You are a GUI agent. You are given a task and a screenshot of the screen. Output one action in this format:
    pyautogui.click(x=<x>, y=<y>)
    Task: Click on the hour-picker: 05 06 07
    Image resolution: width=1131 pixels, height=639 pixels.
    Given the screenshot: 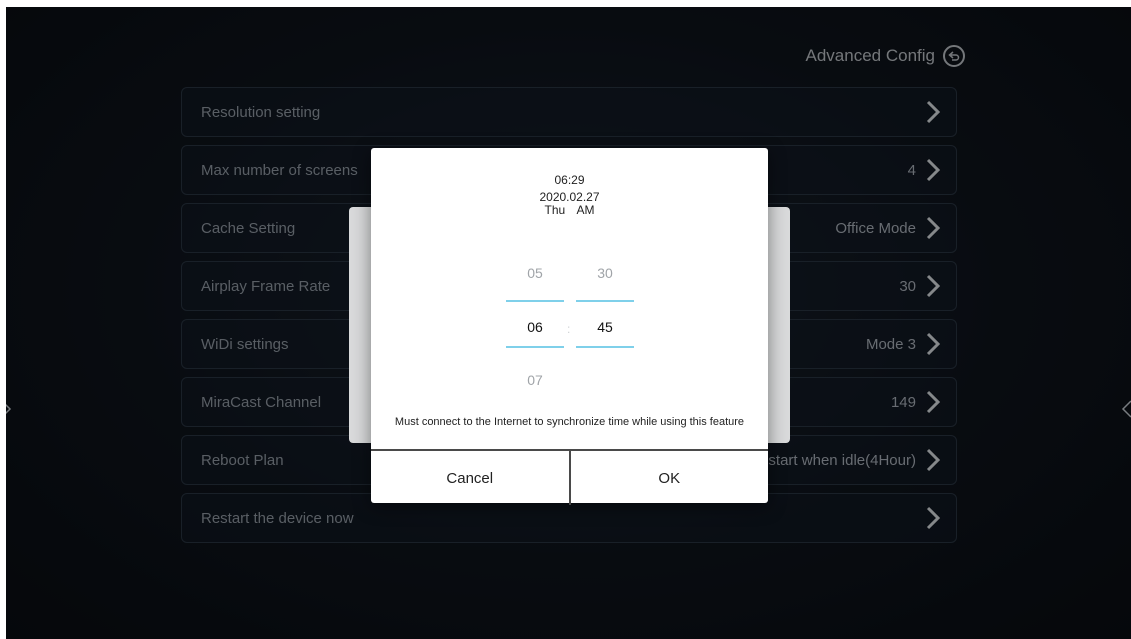 What is the action you would take?
    pyautogui.click(x=535, y=268)
    